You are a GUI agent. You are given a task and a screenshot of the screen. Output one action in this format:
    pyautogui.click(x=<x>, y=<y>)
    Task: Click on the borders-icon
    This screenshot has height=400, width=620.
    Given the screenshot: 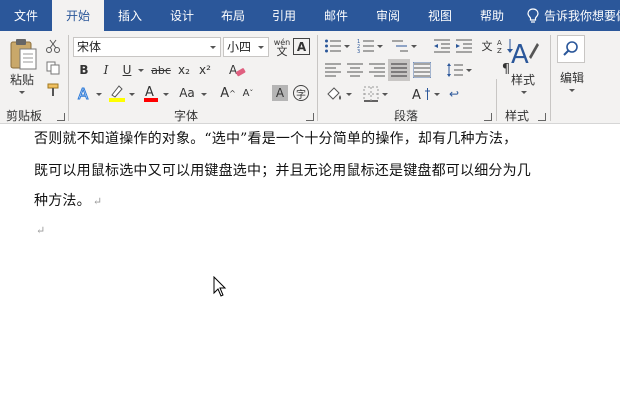 What is the action you would take?
    pyautogui.click(x=371, y=94)
    